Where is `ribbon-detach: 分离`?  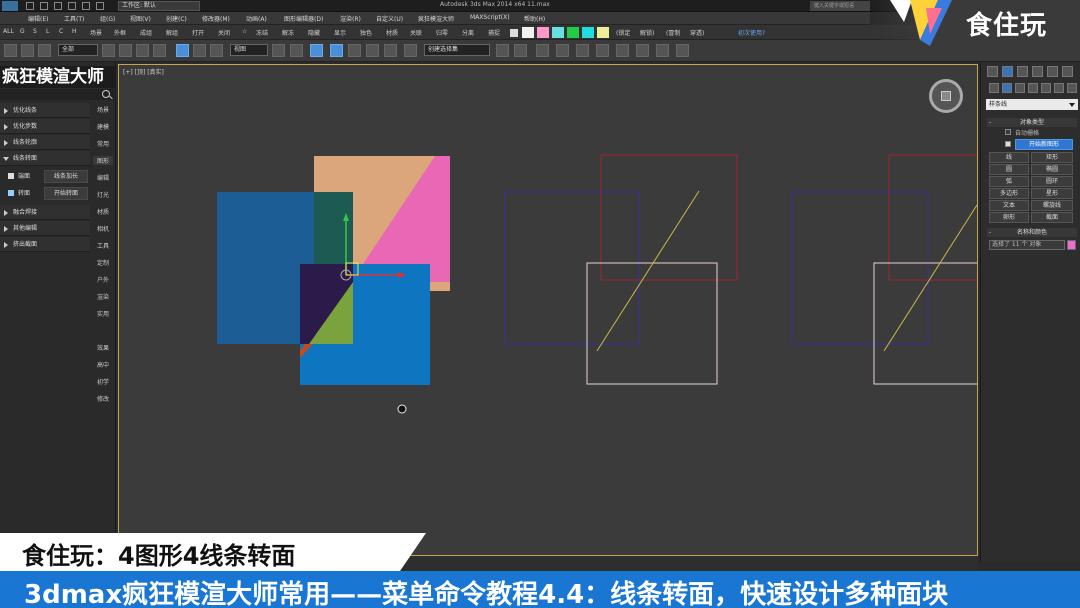 ribbon-detach: 分离 is located at coordinates (468, 32).